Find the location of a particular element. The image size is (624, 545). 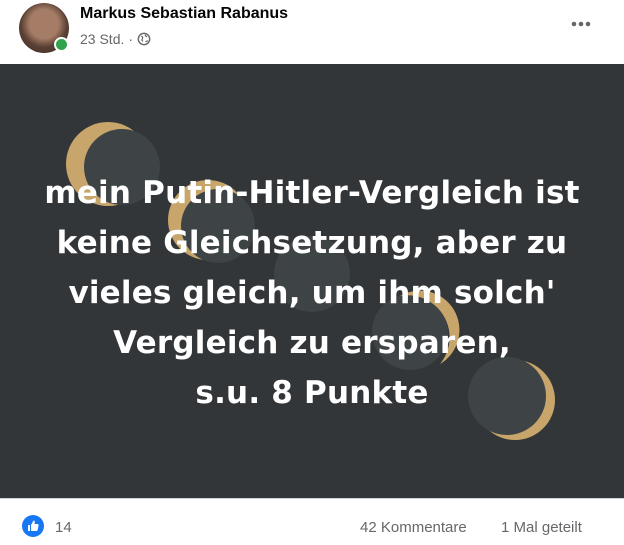

post-text-line: Vergleich zu ersparen, is located at coordinates (312, 343).